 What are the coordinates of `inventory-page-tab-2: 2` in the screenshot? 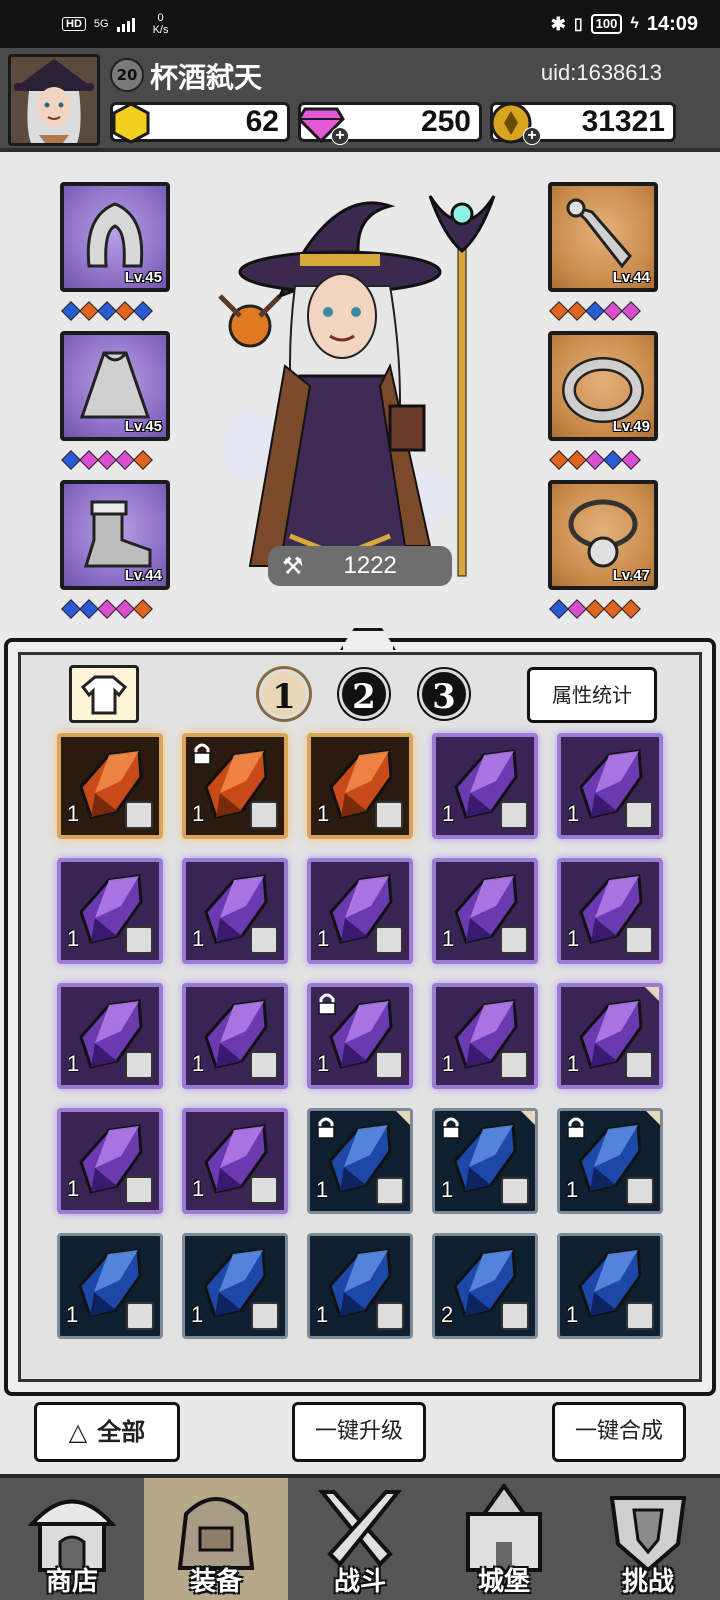 It's located at (364, 694).